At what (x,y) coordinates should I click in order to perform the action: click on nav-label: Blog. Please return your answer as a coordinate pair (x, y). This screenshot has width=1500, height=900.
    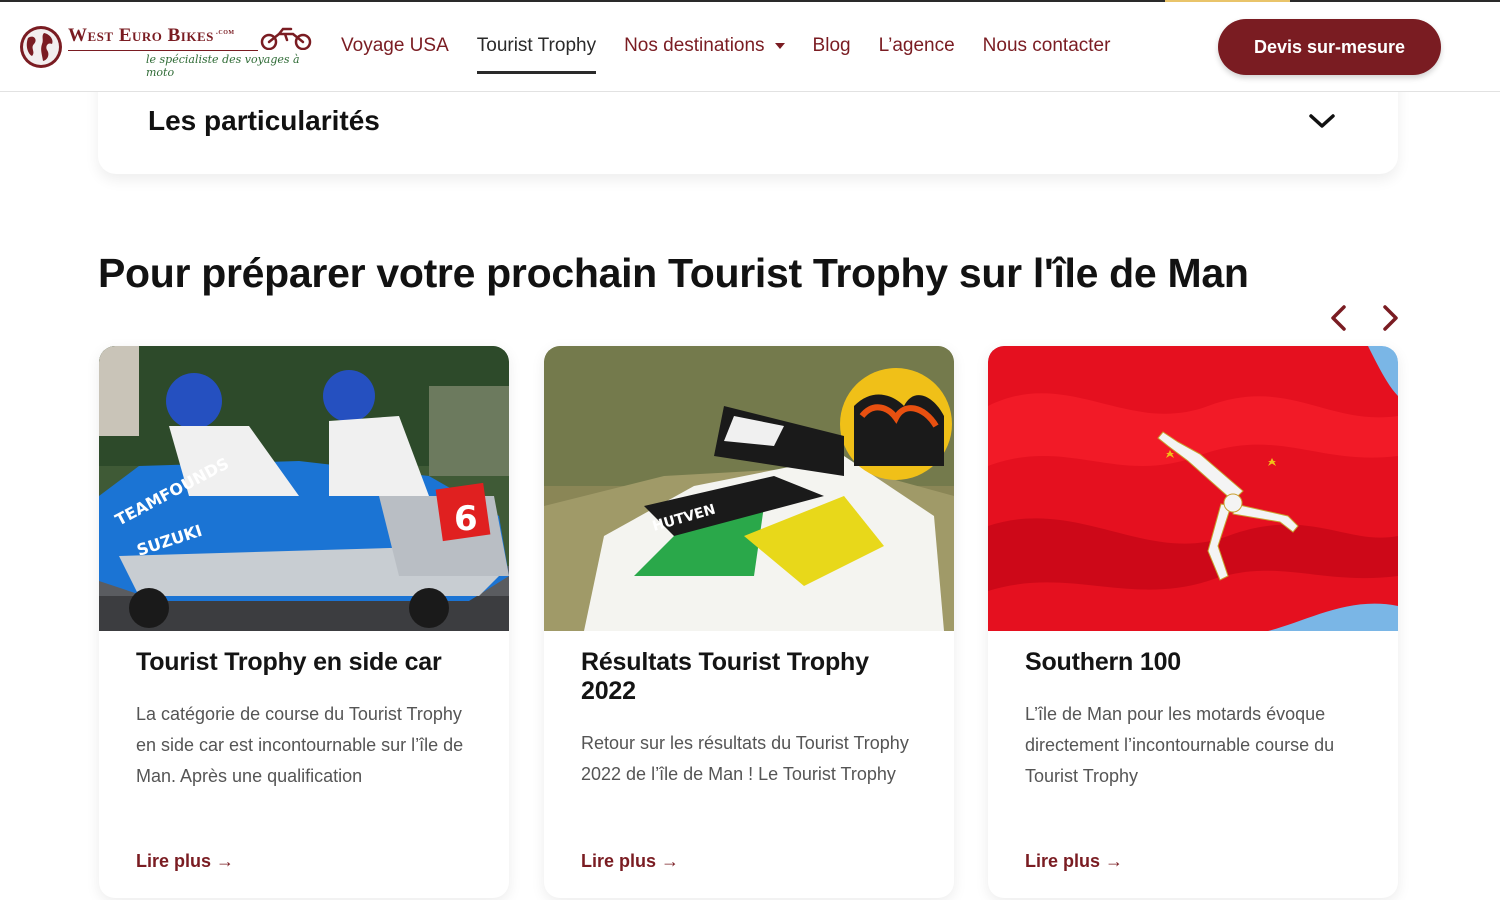
    Looking at the image, I should click on (831, 45).